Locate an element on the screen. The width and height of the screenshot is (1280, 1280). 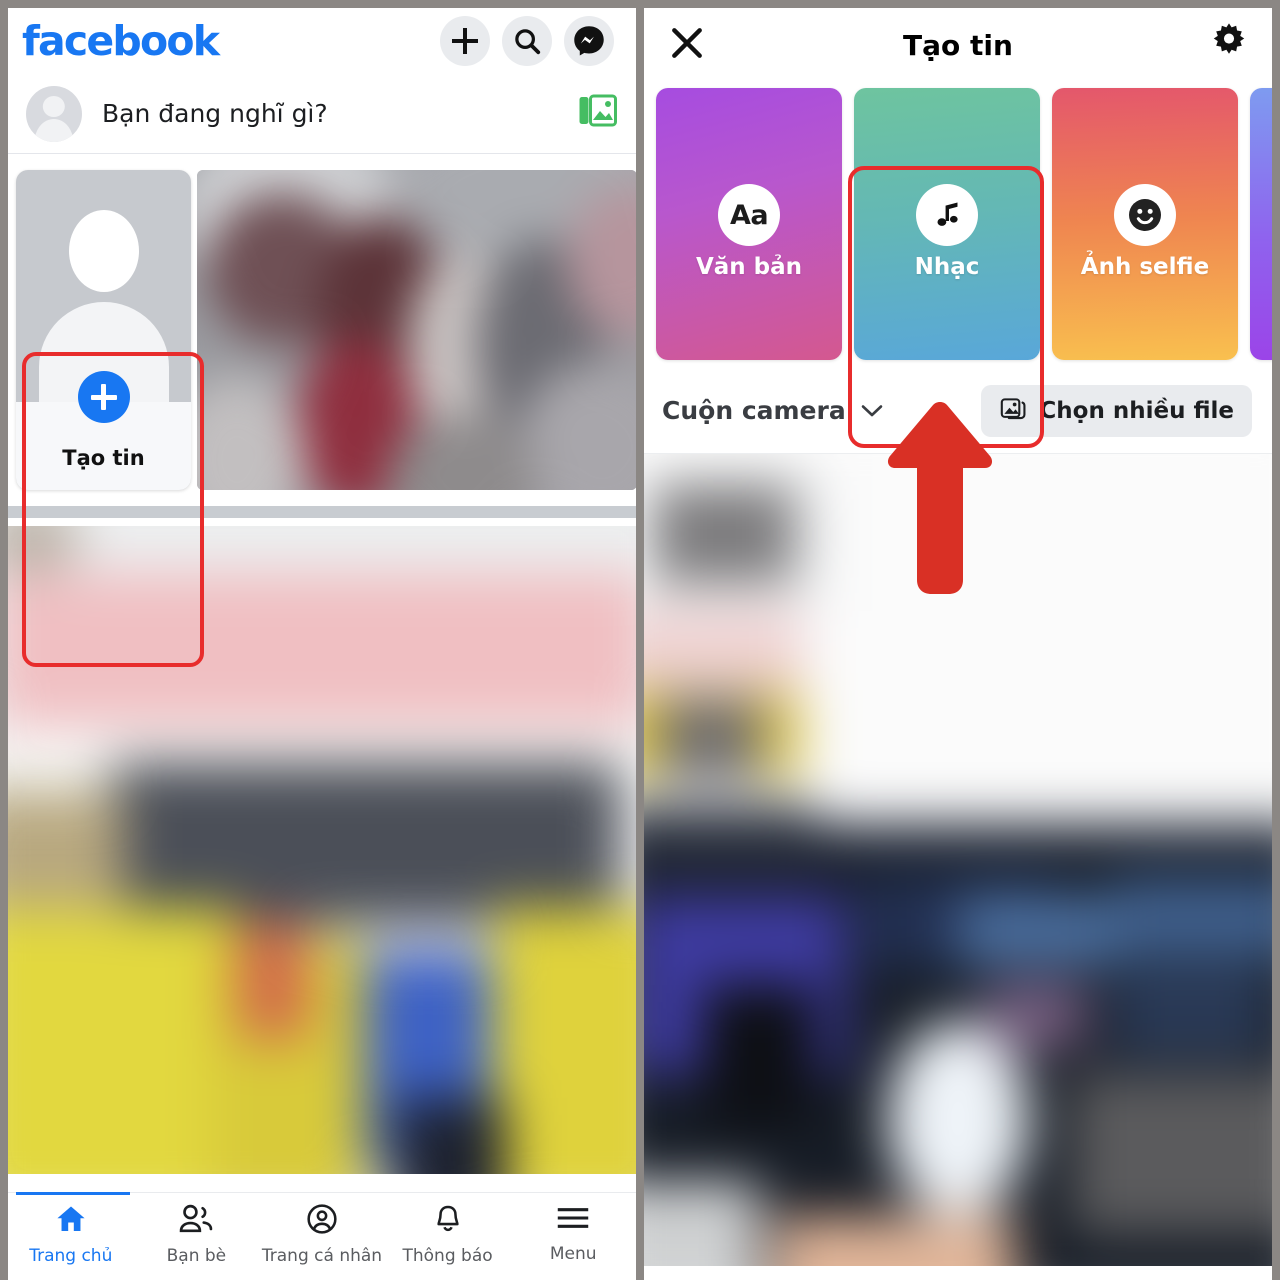
story-option-label: Ảnh selfie is located at coordinates (1145, 267).